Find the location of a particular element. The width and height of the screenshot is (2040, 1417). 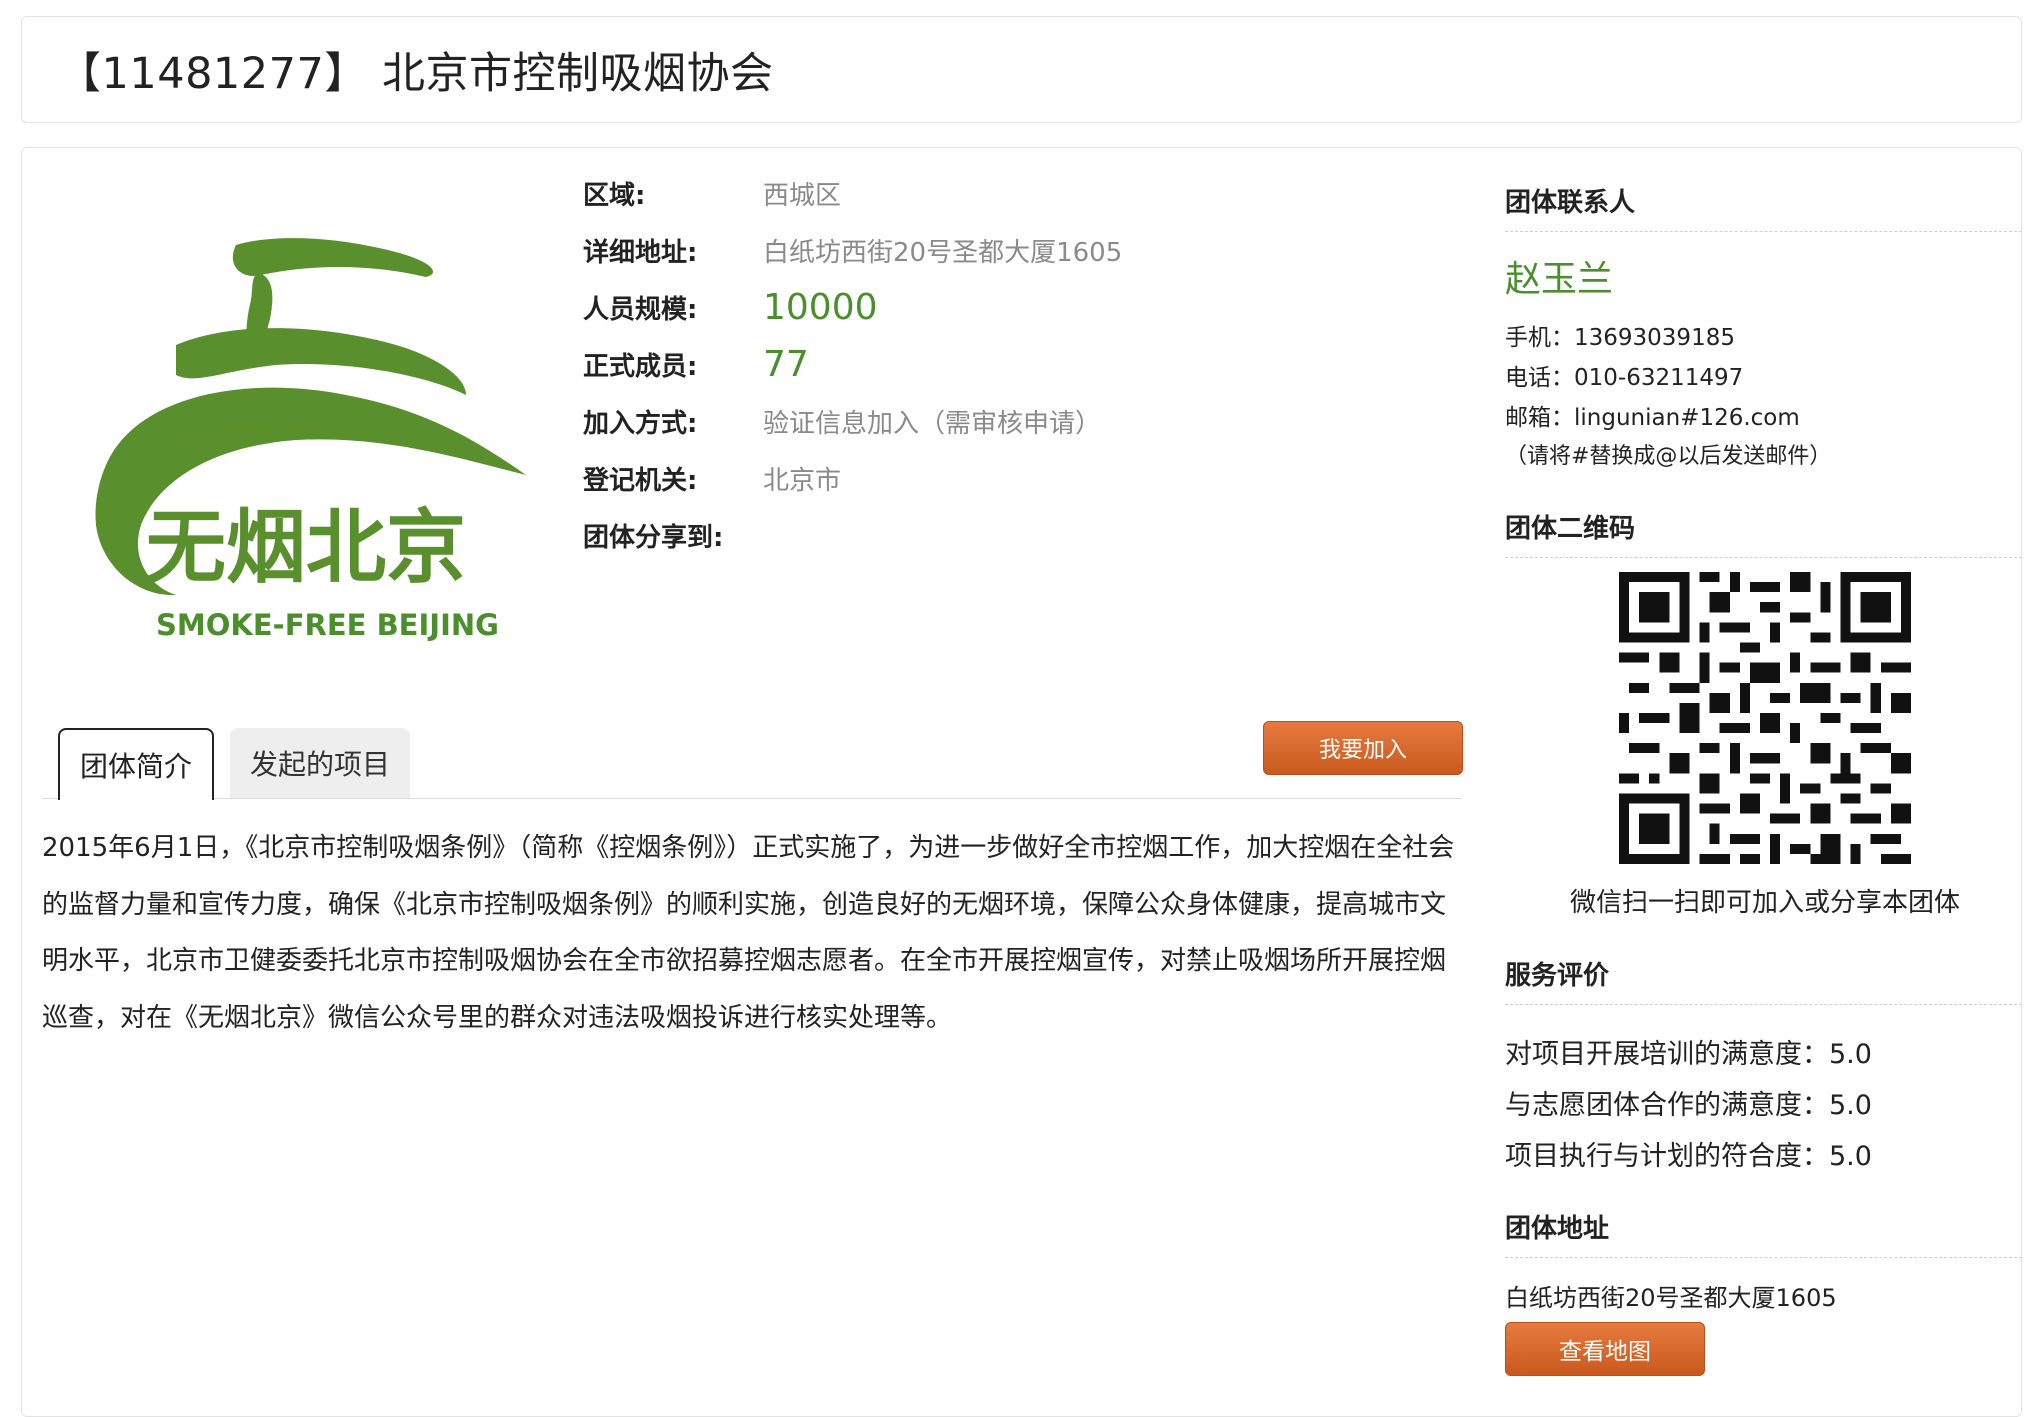

address-section-title: 团体地址 is located at coordinates (1763, 1233).